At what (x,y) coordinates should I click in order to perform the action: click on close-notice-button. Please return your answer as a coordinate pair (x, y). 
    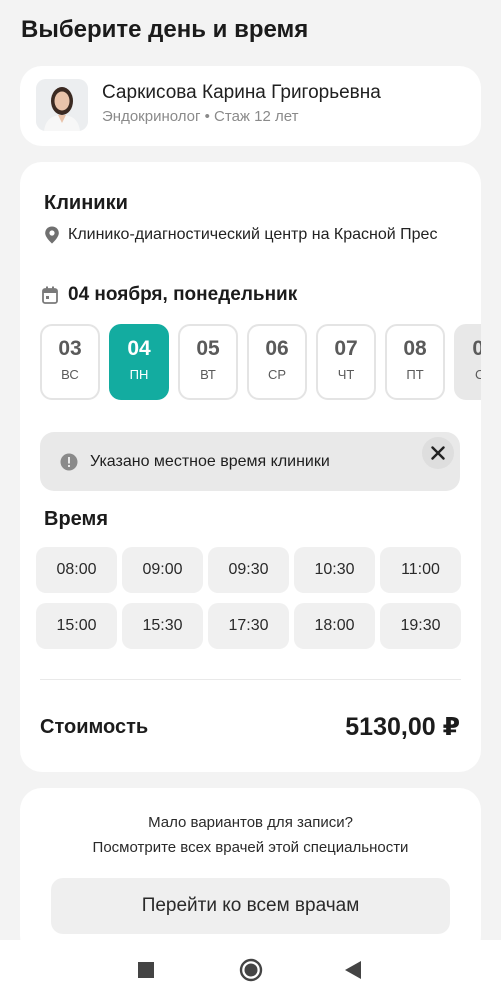
    Looking at the image, I should click on (438, 453).